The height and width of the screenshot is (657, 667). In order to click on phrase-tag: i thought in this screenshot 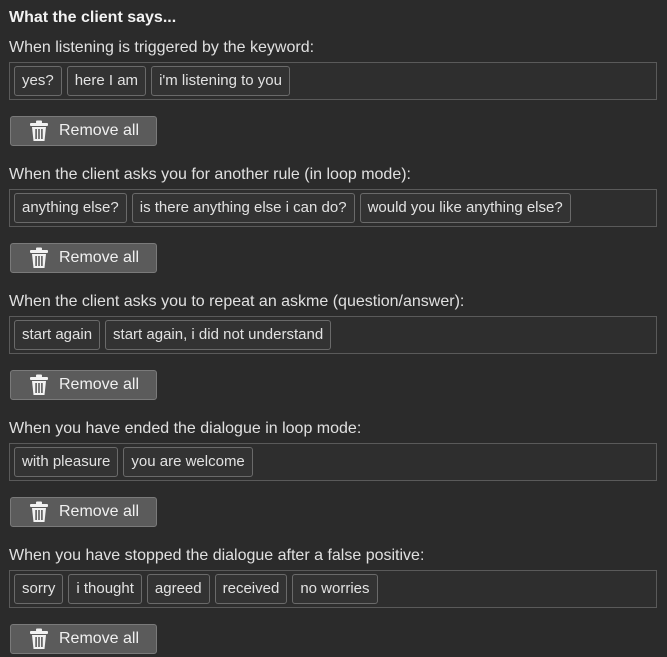, I will do `click(105, 589)`.